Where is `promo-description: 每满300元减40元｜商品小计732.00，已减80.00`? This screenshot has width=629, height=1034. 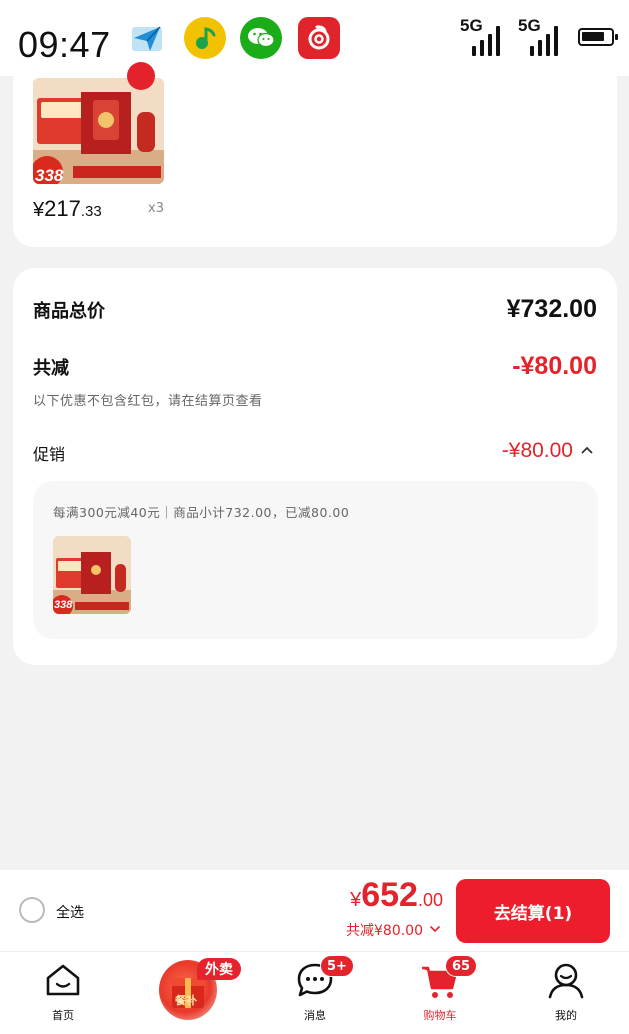 promo-description: 每满300元减40元｜商品小计732.00，已减80.00 is located at coordinates (201, 512).